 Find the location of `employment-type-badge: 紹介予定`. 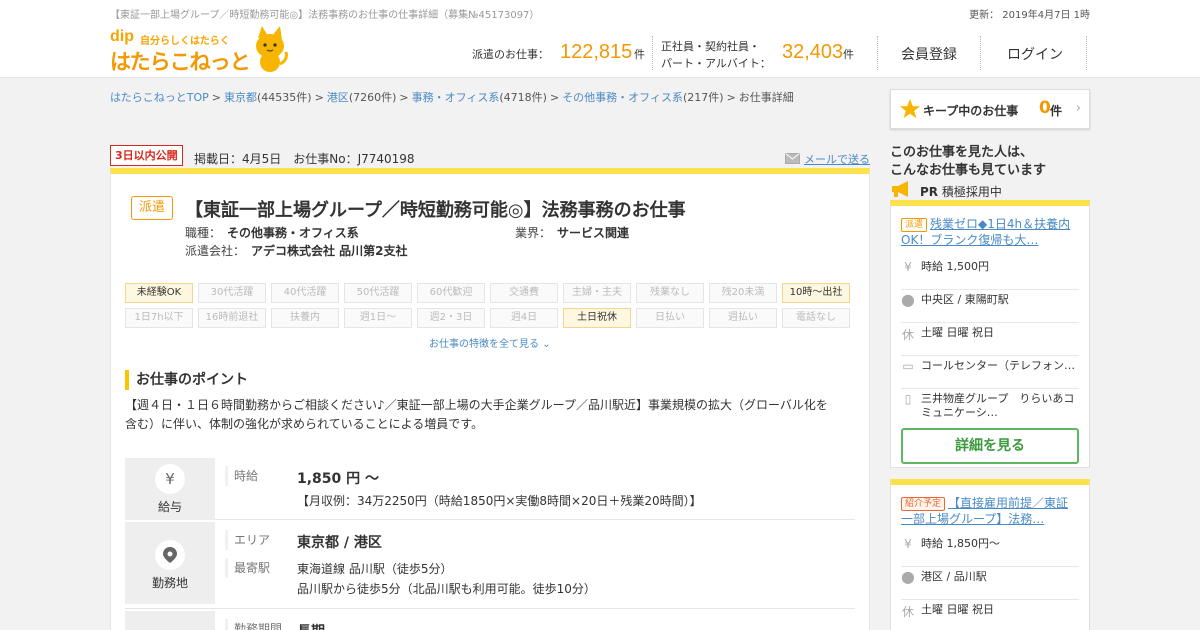

employment-type-badge: 紹介予定 is located at coordinates (923, 504).